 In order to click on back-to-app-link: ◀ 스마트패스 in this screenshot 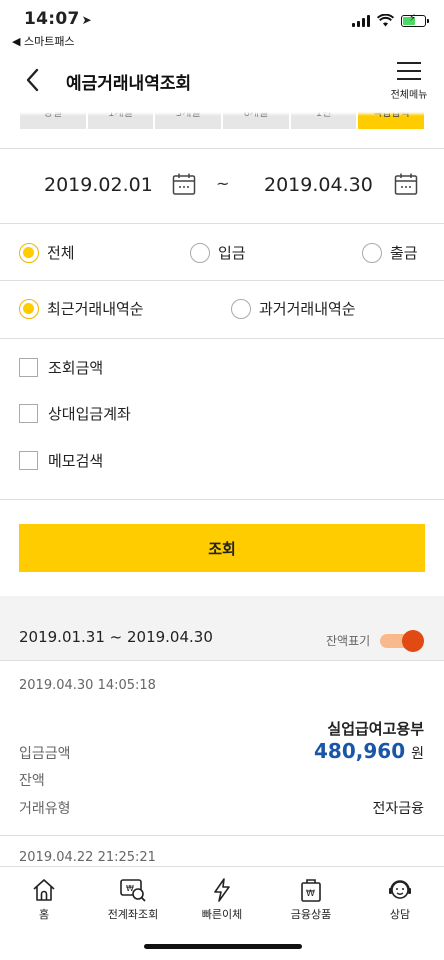, I will do `click(43, 41)`.